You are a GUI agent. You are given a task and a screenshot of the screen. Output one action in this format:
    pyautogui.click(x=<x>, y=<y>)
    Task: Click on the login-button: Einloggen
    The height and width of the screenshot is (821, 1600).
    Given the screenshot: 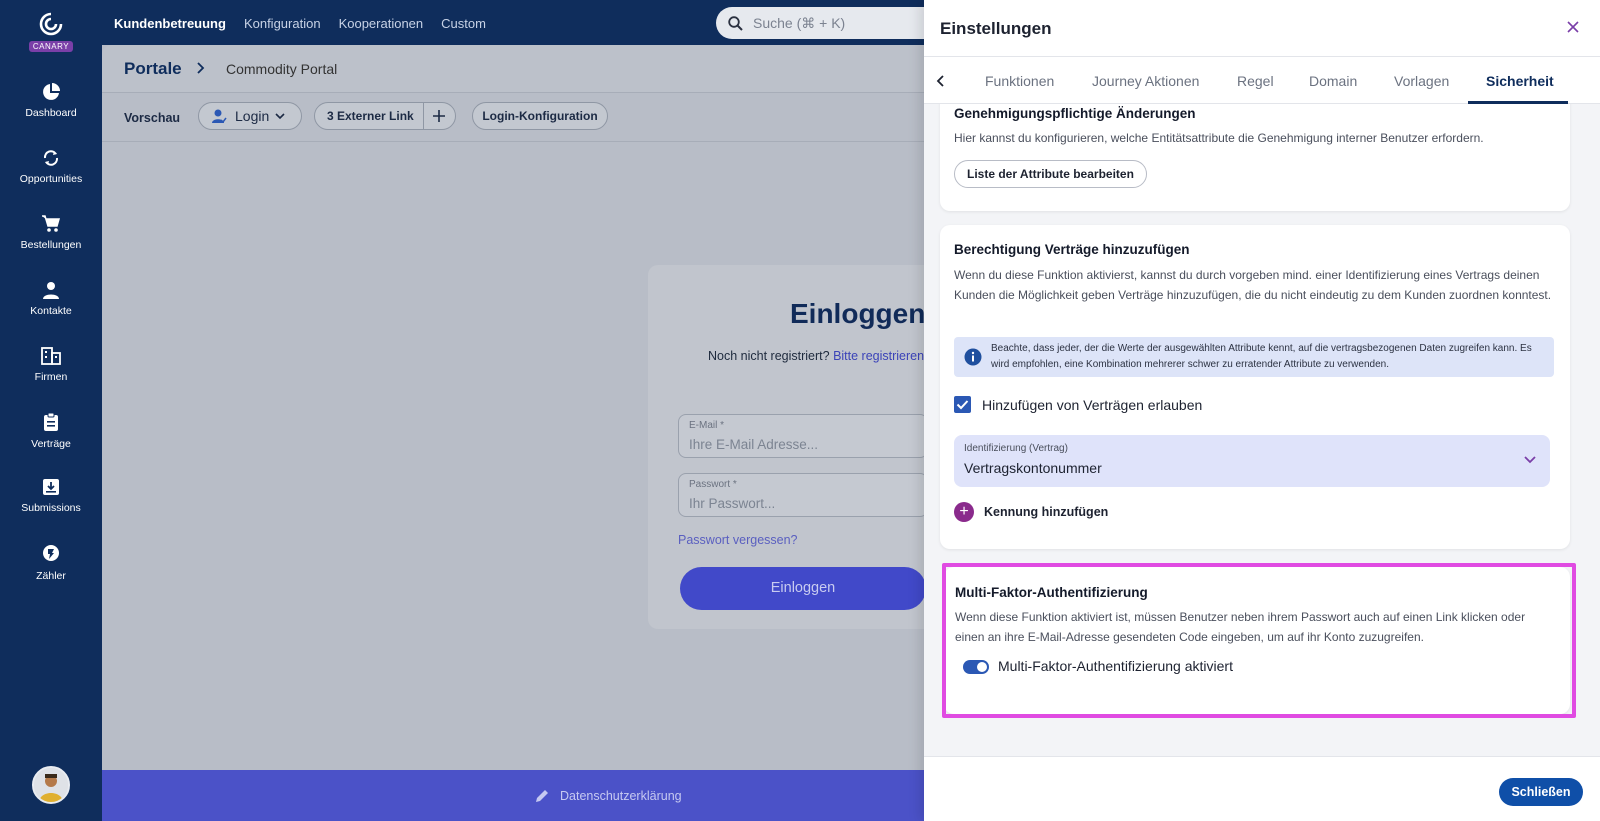 What is the action you would take?
    pyautogui.click(x=803, y=588)
    